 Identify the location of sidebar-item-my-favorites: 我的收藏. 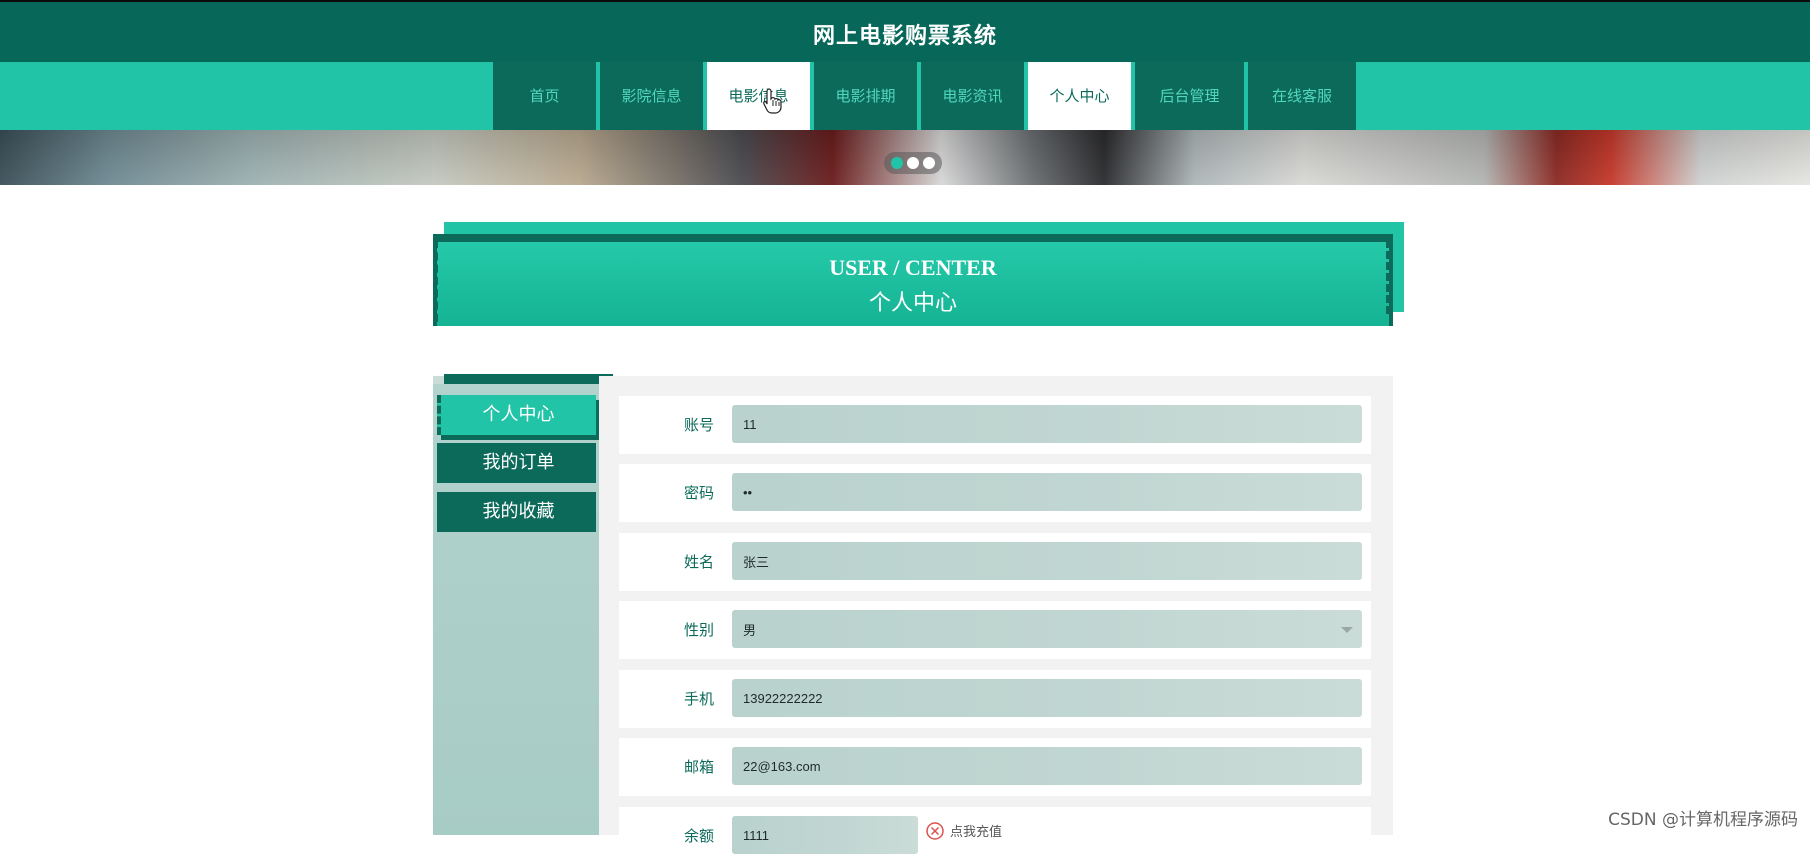
(516, 512).